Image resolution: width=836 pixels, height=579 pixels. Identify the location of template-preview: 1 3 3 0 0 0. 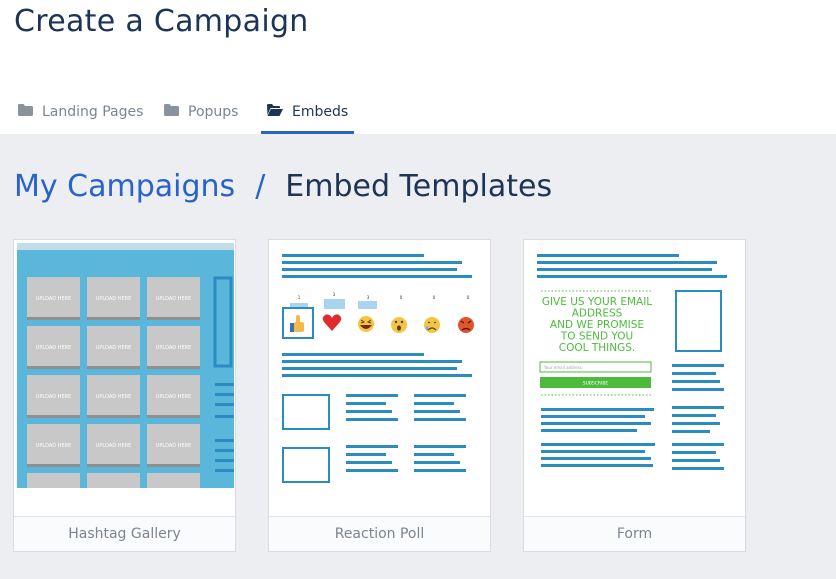
(380, 365).